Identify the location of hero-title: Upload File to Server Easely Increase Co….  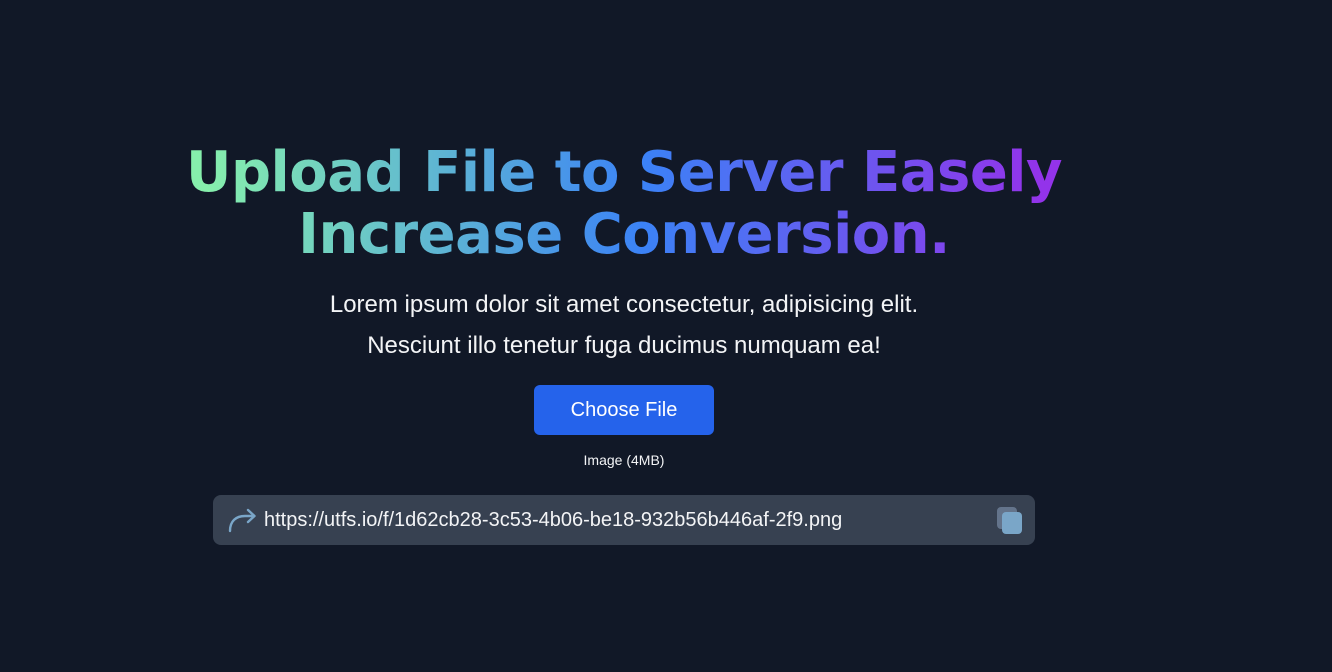
(624, 204).